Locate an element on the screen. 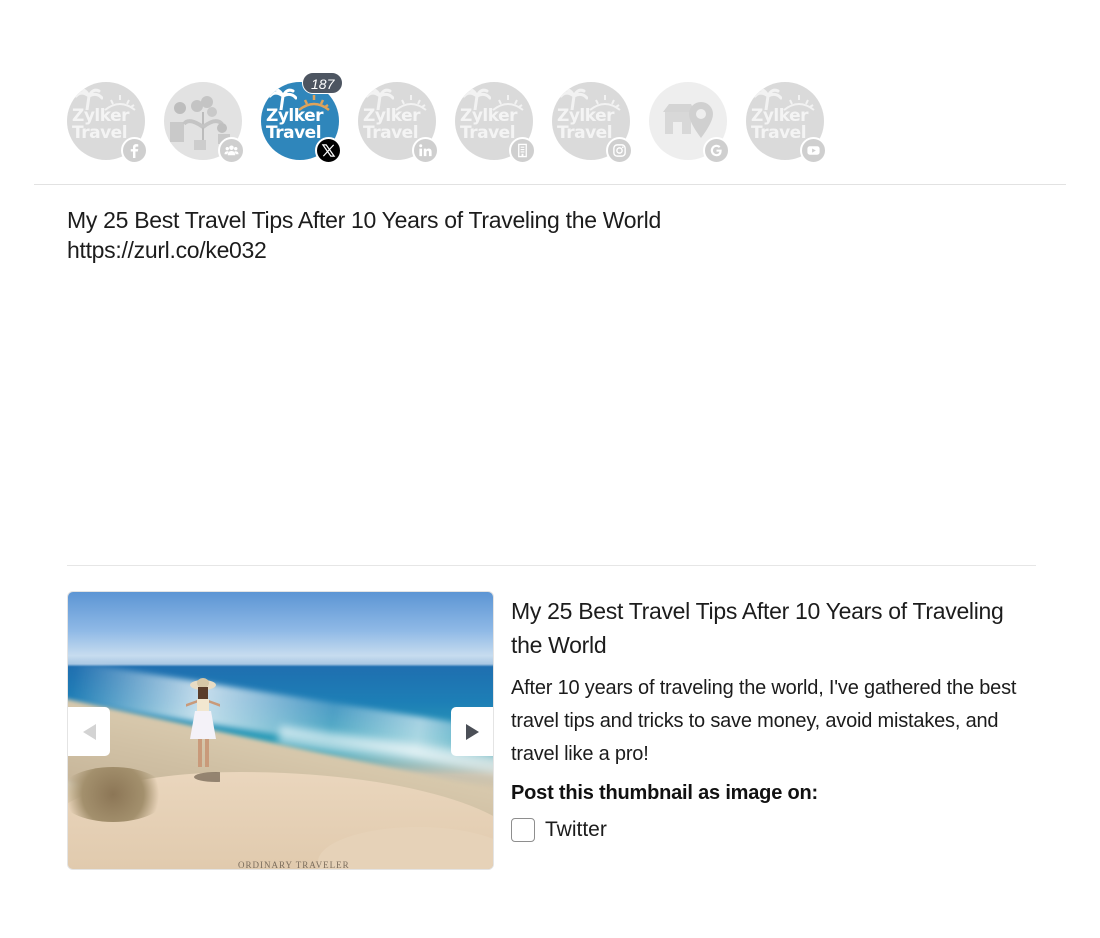 The width and height of the screenshot is (1100, 938). linkedin-icon is located at coordinates (425, 150).